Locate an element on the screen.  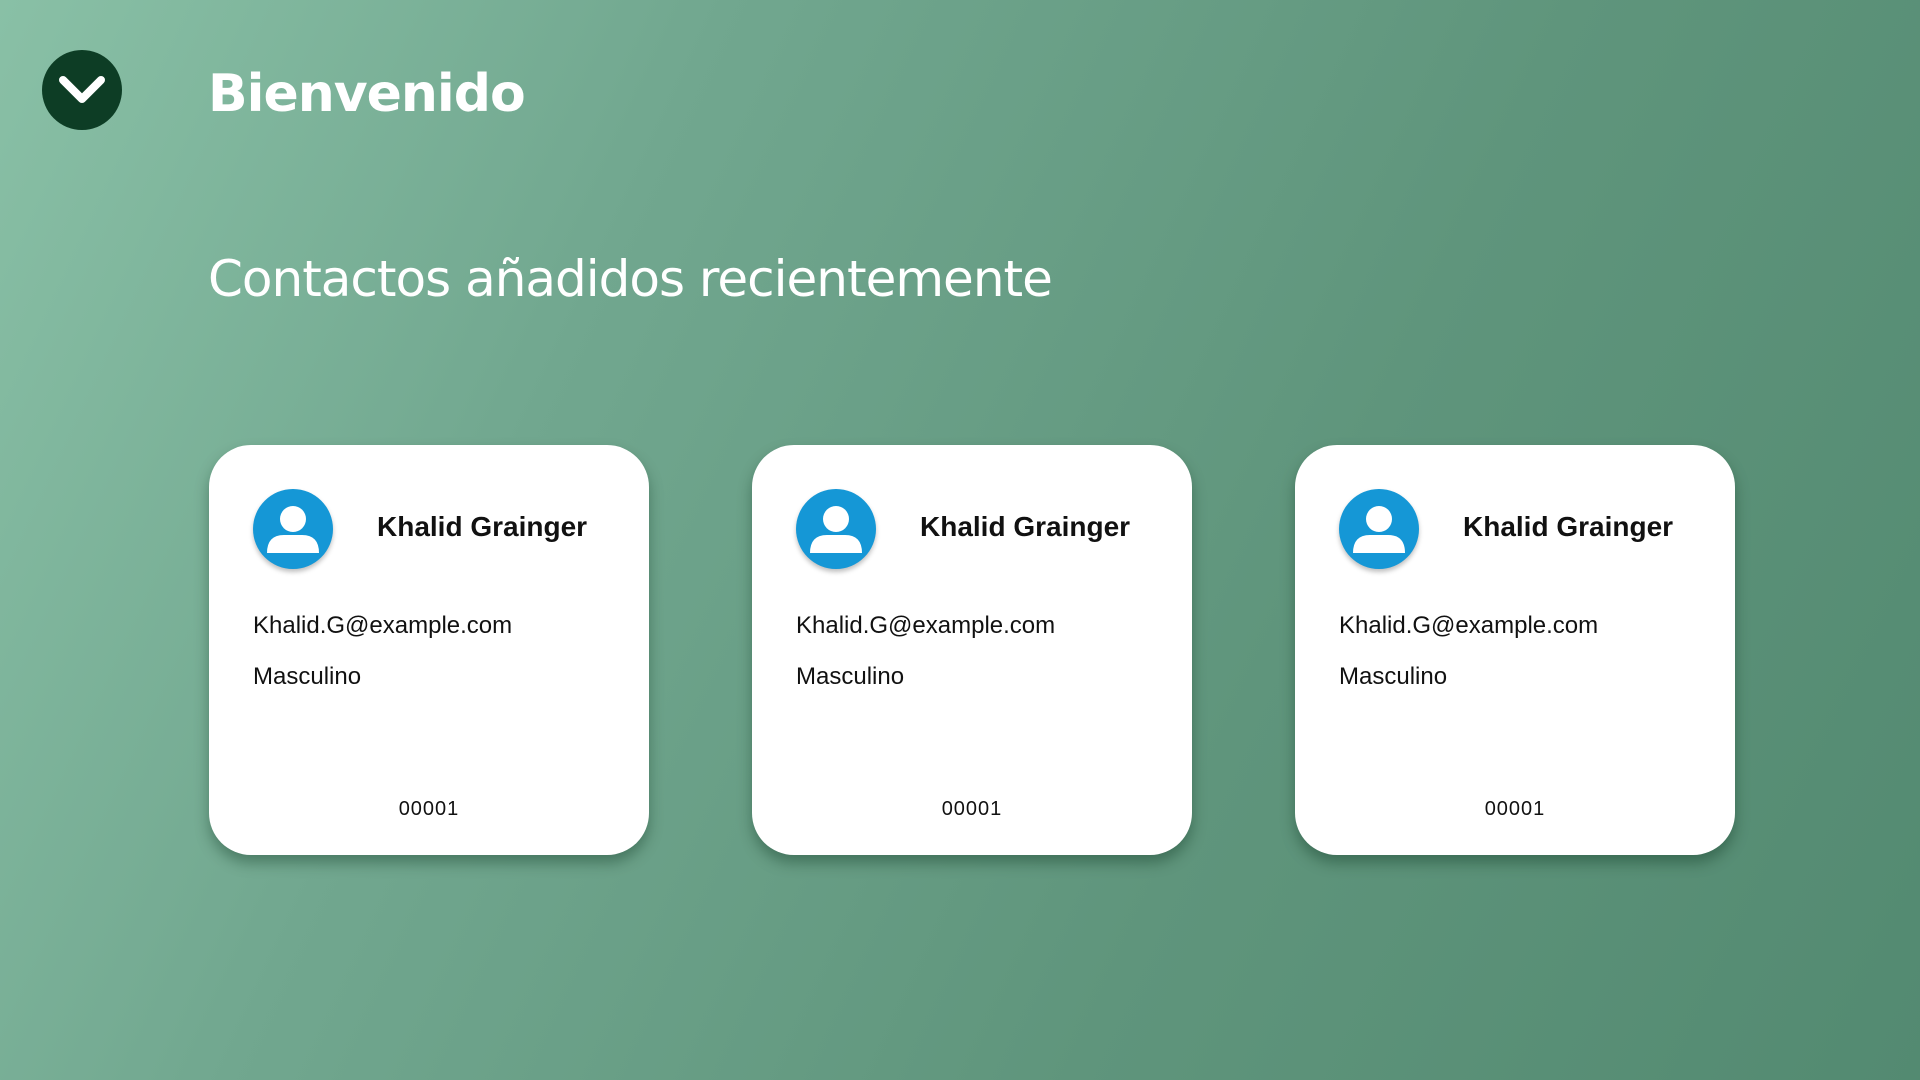
menu-toggle-button is located at coordinates (82, 90).